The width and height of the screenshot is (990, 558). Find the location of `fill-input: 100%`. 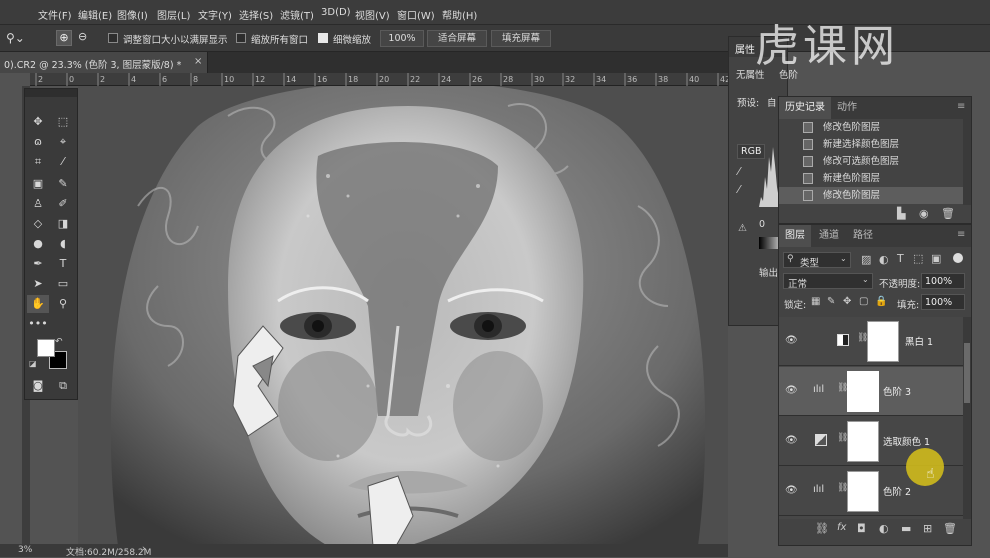

fill-input: 100% is located at coordinates (943, 302).